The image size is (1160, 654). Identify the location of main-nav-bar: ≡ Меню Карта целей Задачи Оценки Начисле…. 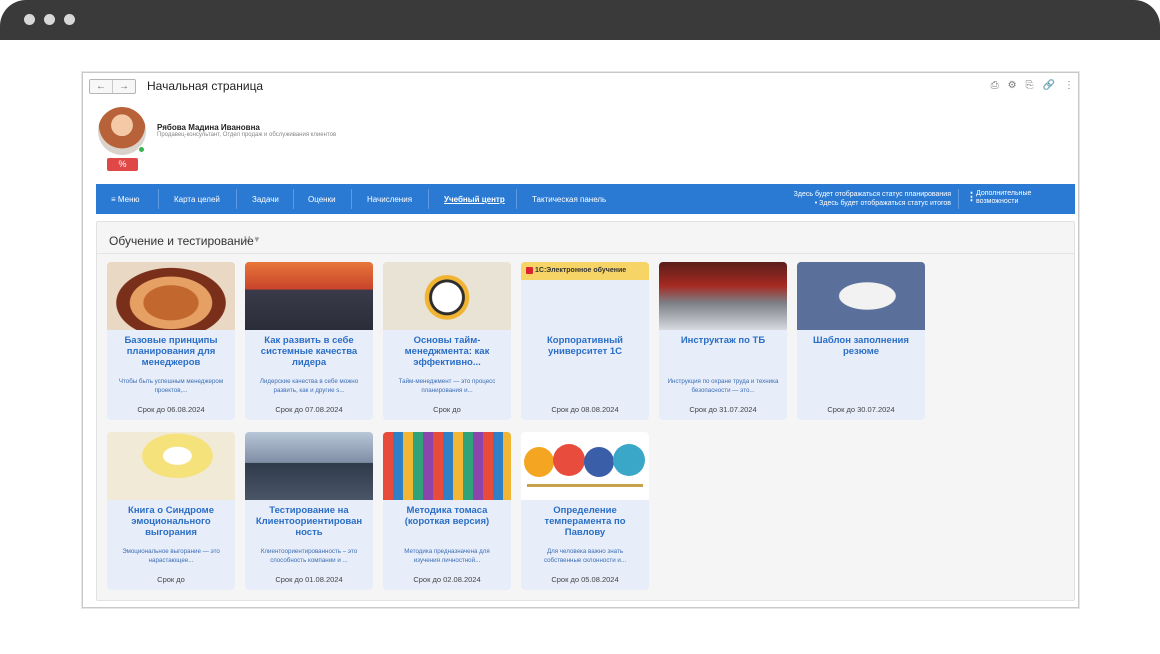
(585, 199).